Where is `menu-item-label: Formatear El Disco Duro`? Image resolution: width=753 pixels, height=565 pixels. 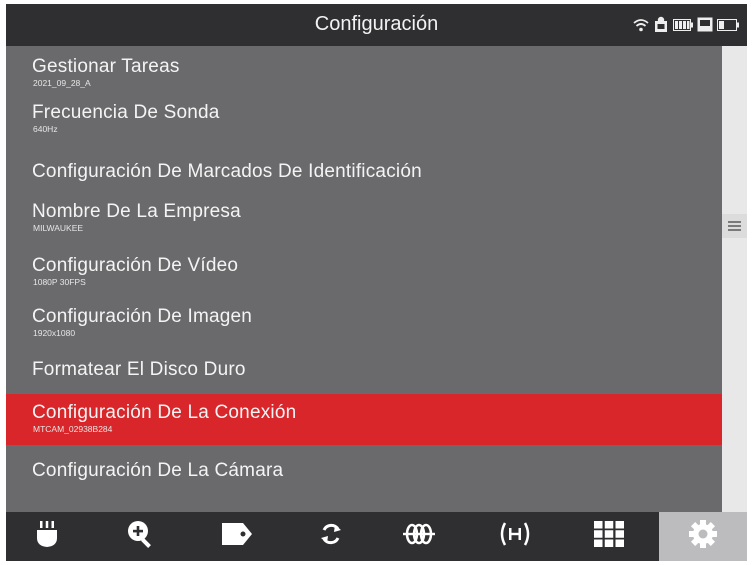 menu-item-label: Formatear El Disco Duro is located at coordinates (139, 369).